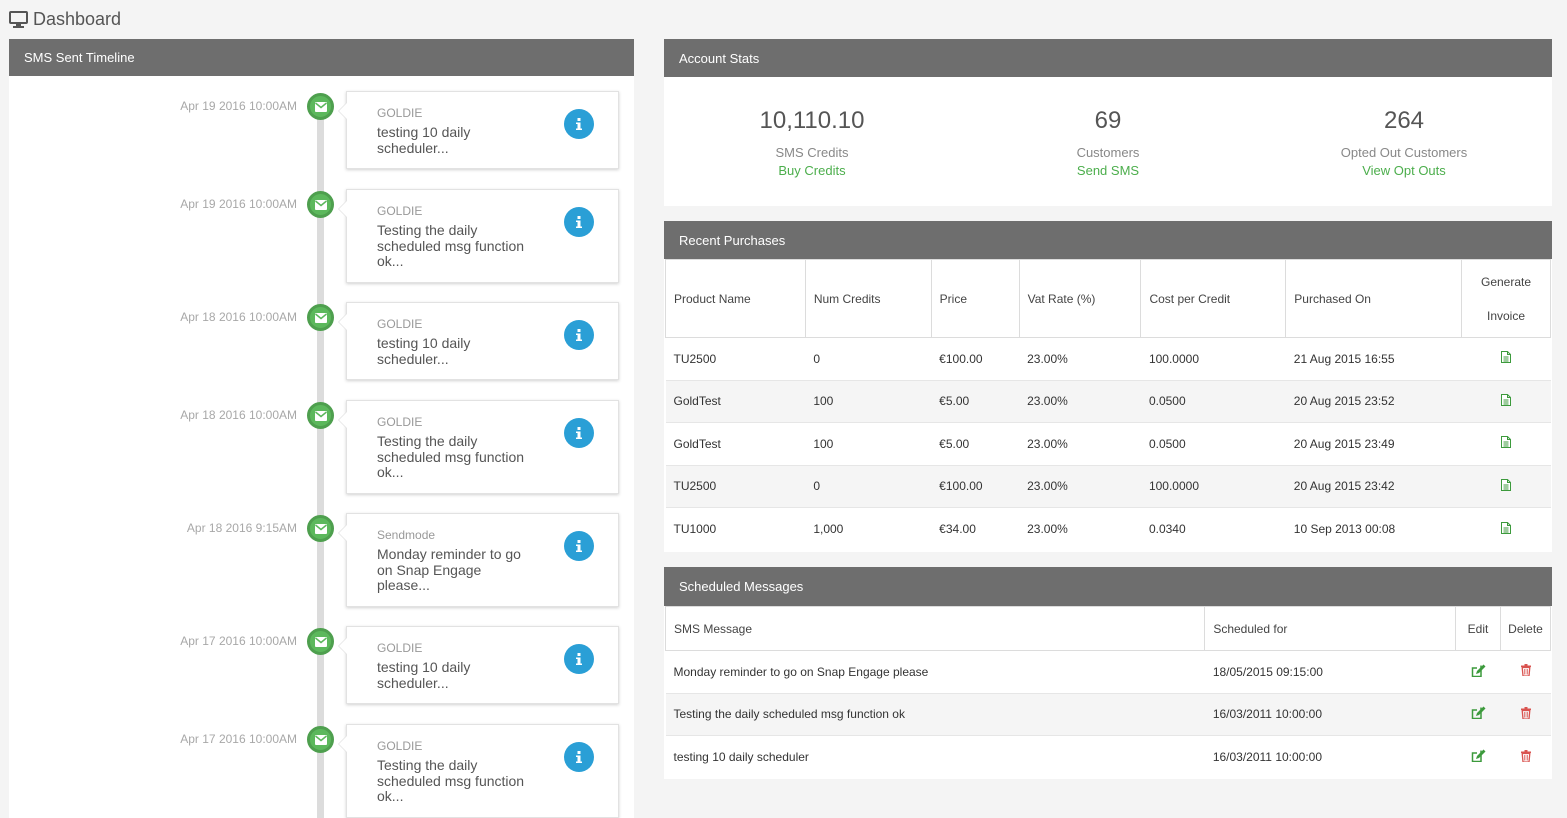 The height and width of the screenshot is (818, 1567). What do you see at coordinates (238, 106) in the screenshot?
I see `timeline-date: Apr 19 2016 10:00AM` at bounding box center [238, 106].